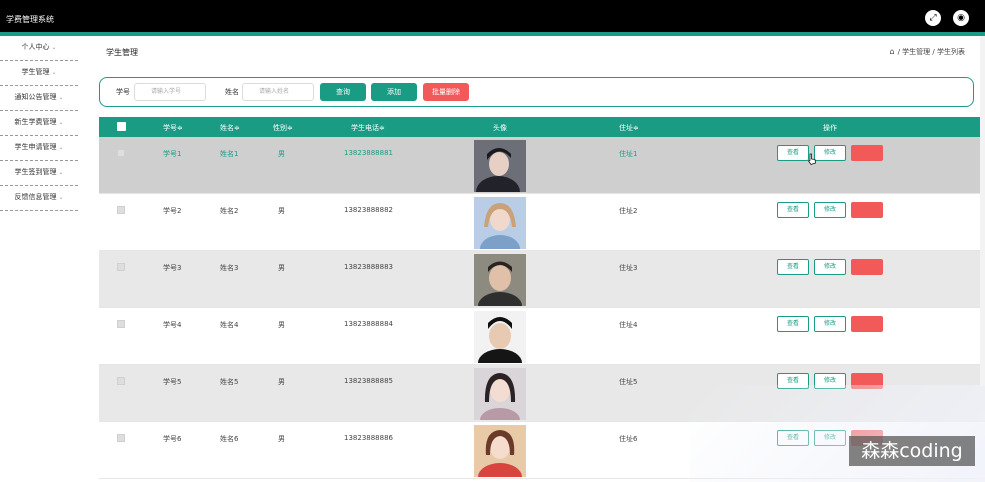 The width and height of the screenshot is (985, 482). Describe the element at coordinates (35, 97) in the screenshot. I see `sidebar-item-label: 通知公告管理` at that location.